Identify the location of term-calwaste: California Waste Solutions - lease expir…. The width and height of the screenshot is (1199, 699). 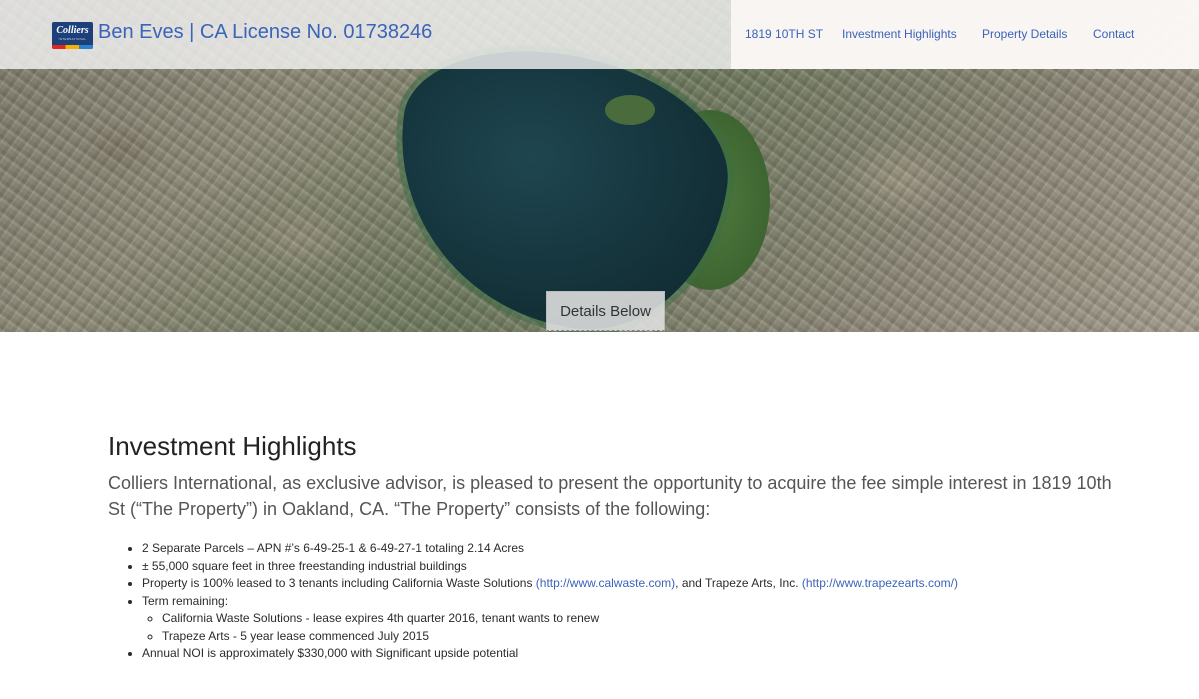
(381, 618).